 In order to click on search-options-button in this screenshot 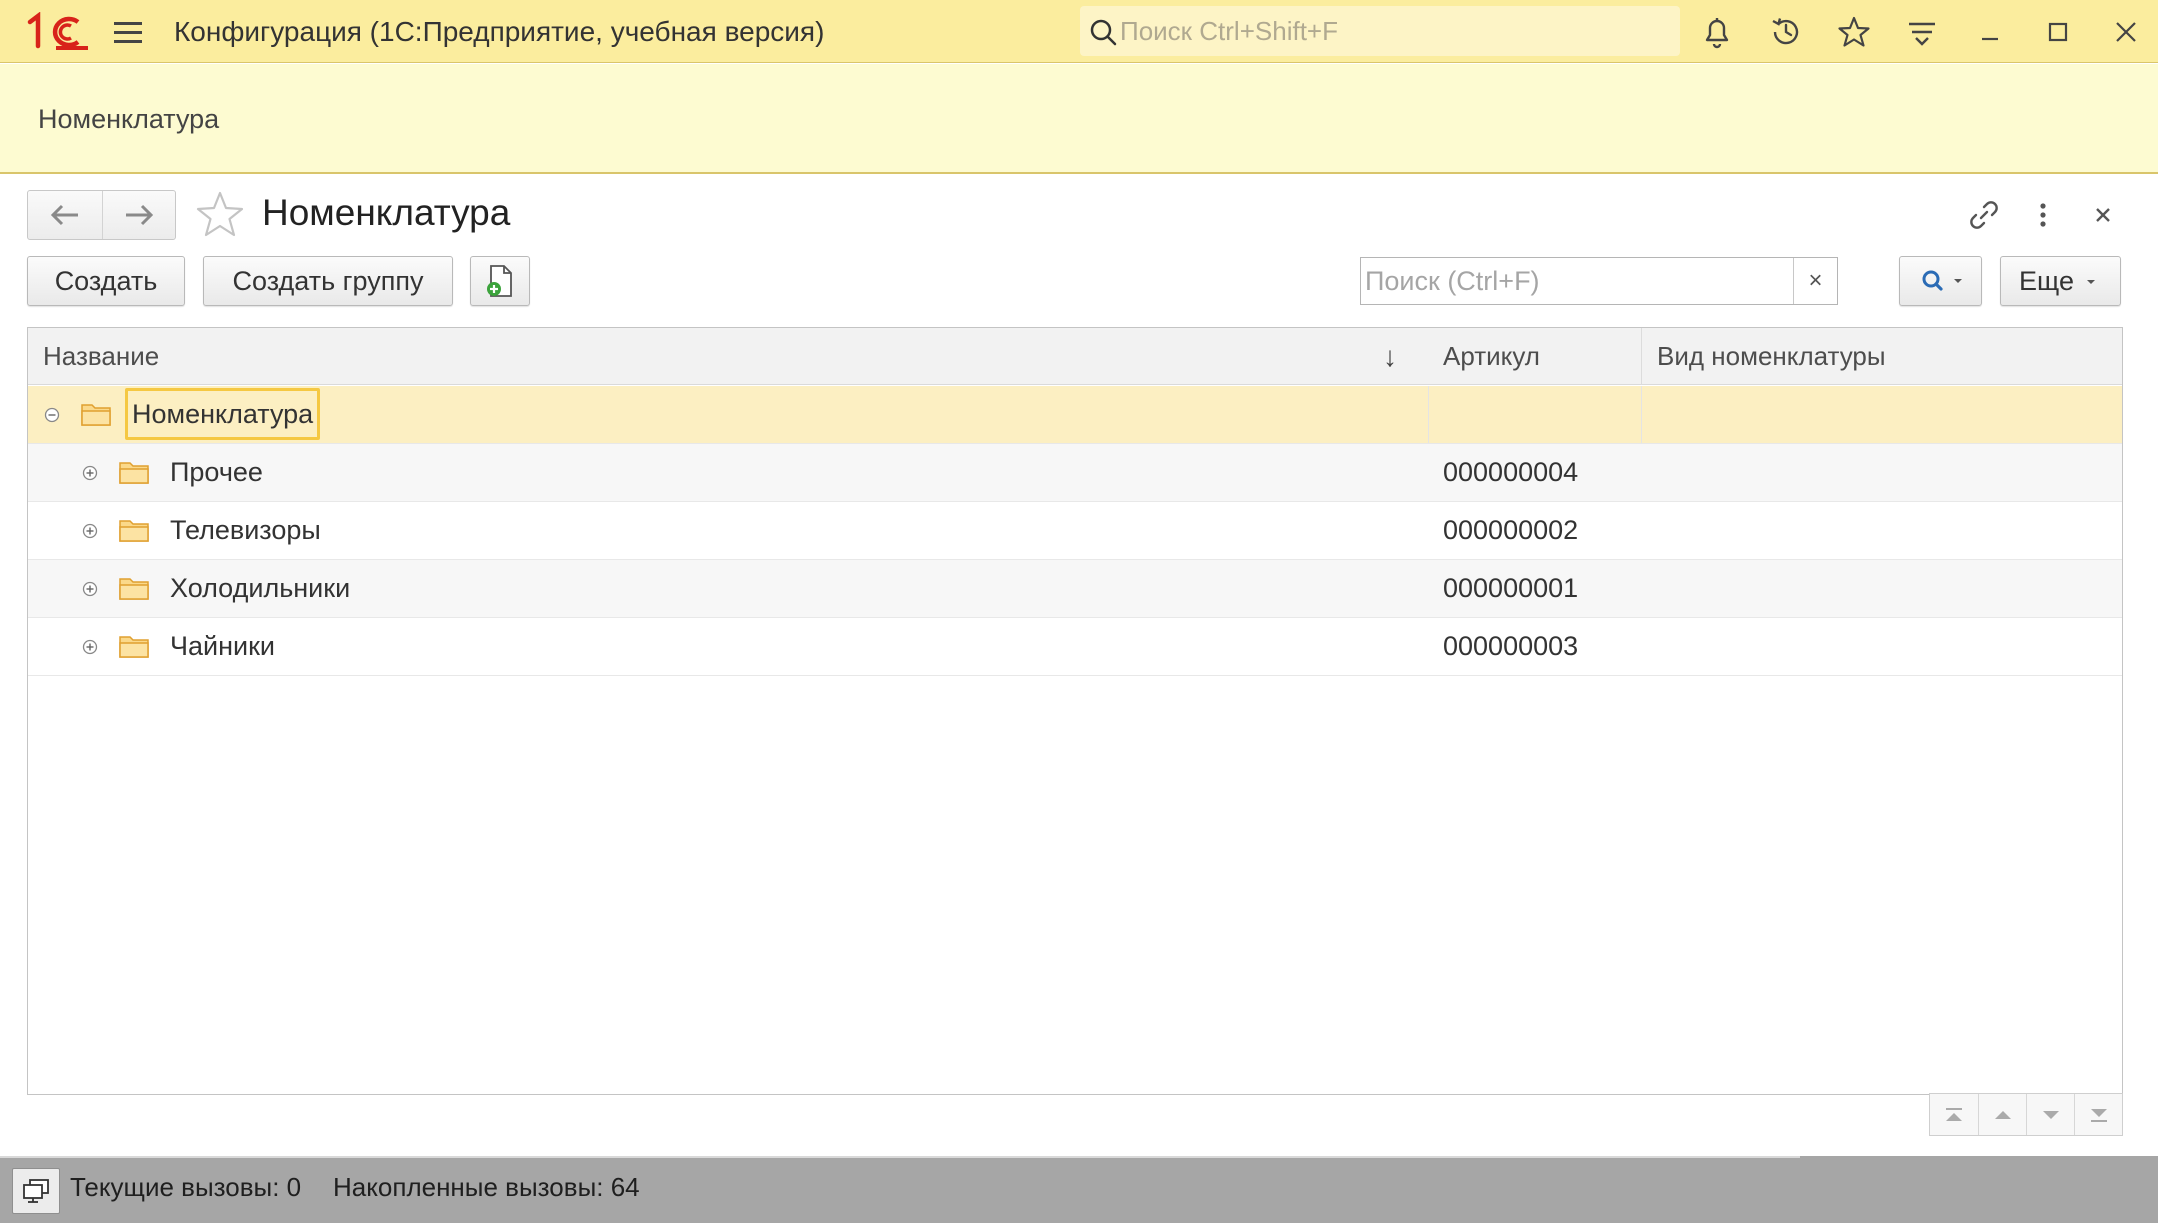, I will do `click(1940, 281)`.